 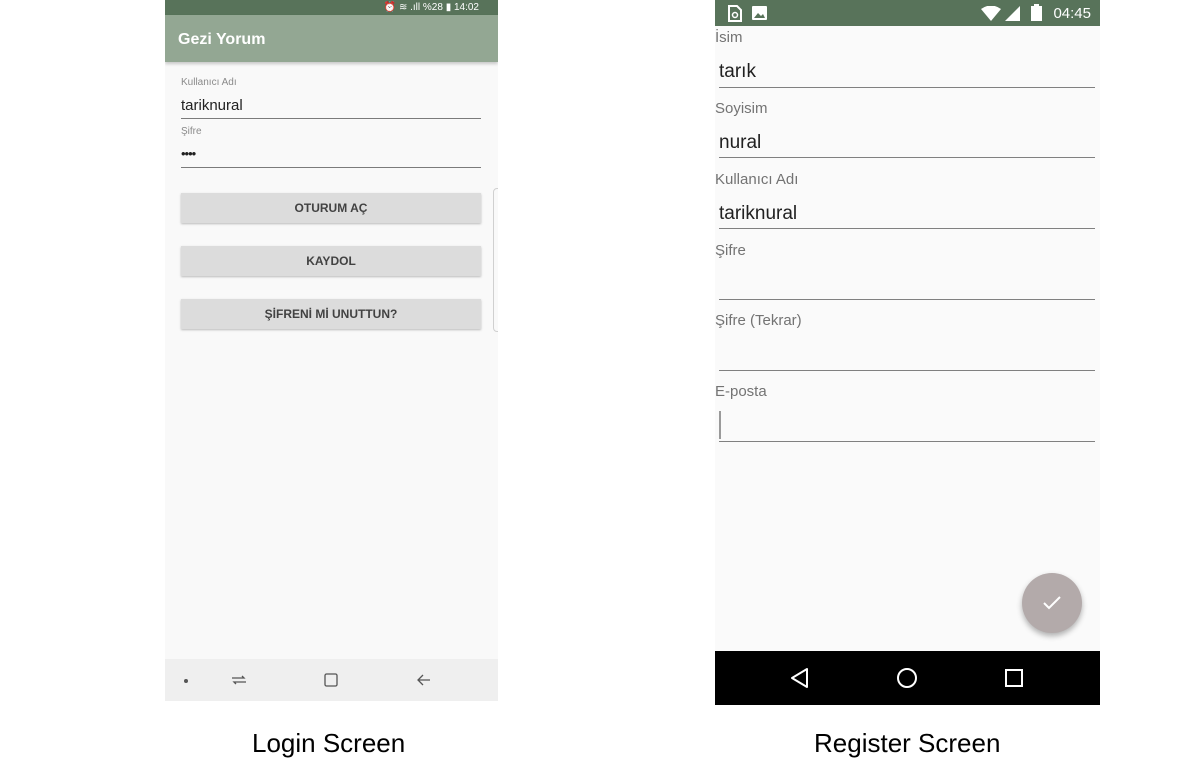 I want to click on image-icon, so click(x=759, y=13).